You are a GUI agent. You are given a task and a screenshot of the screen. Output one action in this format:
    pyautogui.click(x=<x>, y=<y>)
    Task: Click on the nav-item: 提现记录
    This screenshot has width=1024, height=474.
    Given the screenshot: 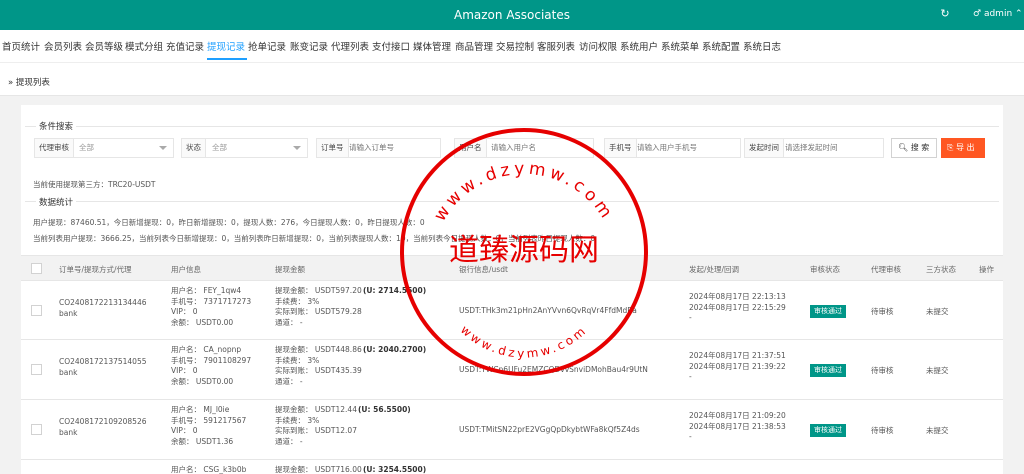 What is the action you would take?
    pyautogui.click(x=226, y=46)
    